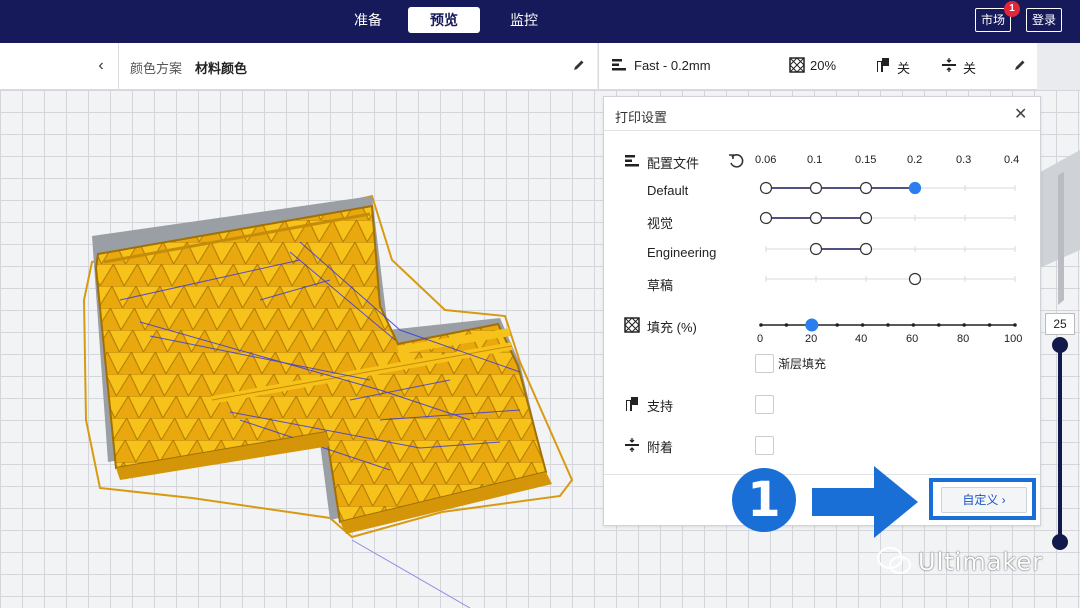  I want to click on tab-monitor: 监控, so click(524, 20).